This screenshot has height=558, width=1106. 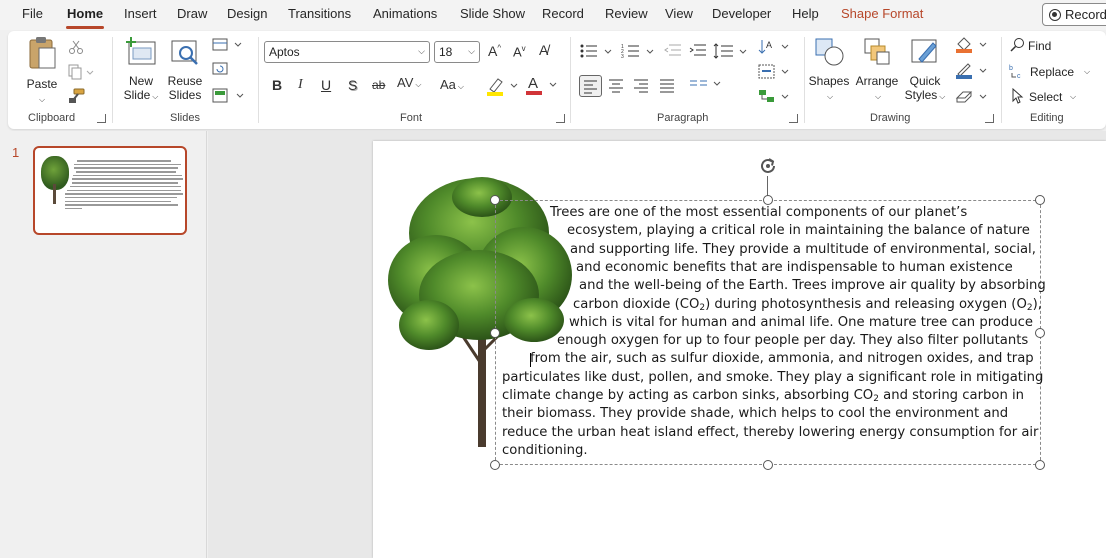 I want to click on numbering-icon: 1 2 3, so click(x=639, y=51).